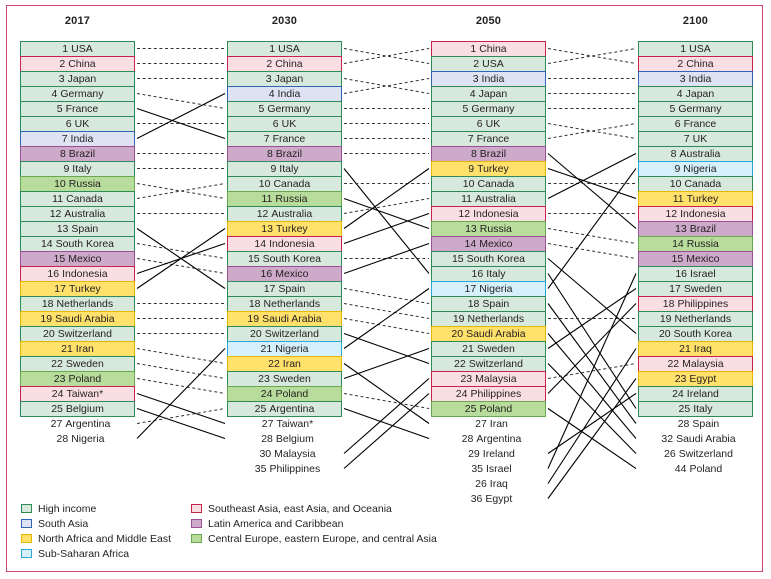 This screenshot has width=771, height=579. What do you see at coordinates (488, 79) in the screenshot?
I see `rank-cell: 3 India` at bounding box center [488, 79].